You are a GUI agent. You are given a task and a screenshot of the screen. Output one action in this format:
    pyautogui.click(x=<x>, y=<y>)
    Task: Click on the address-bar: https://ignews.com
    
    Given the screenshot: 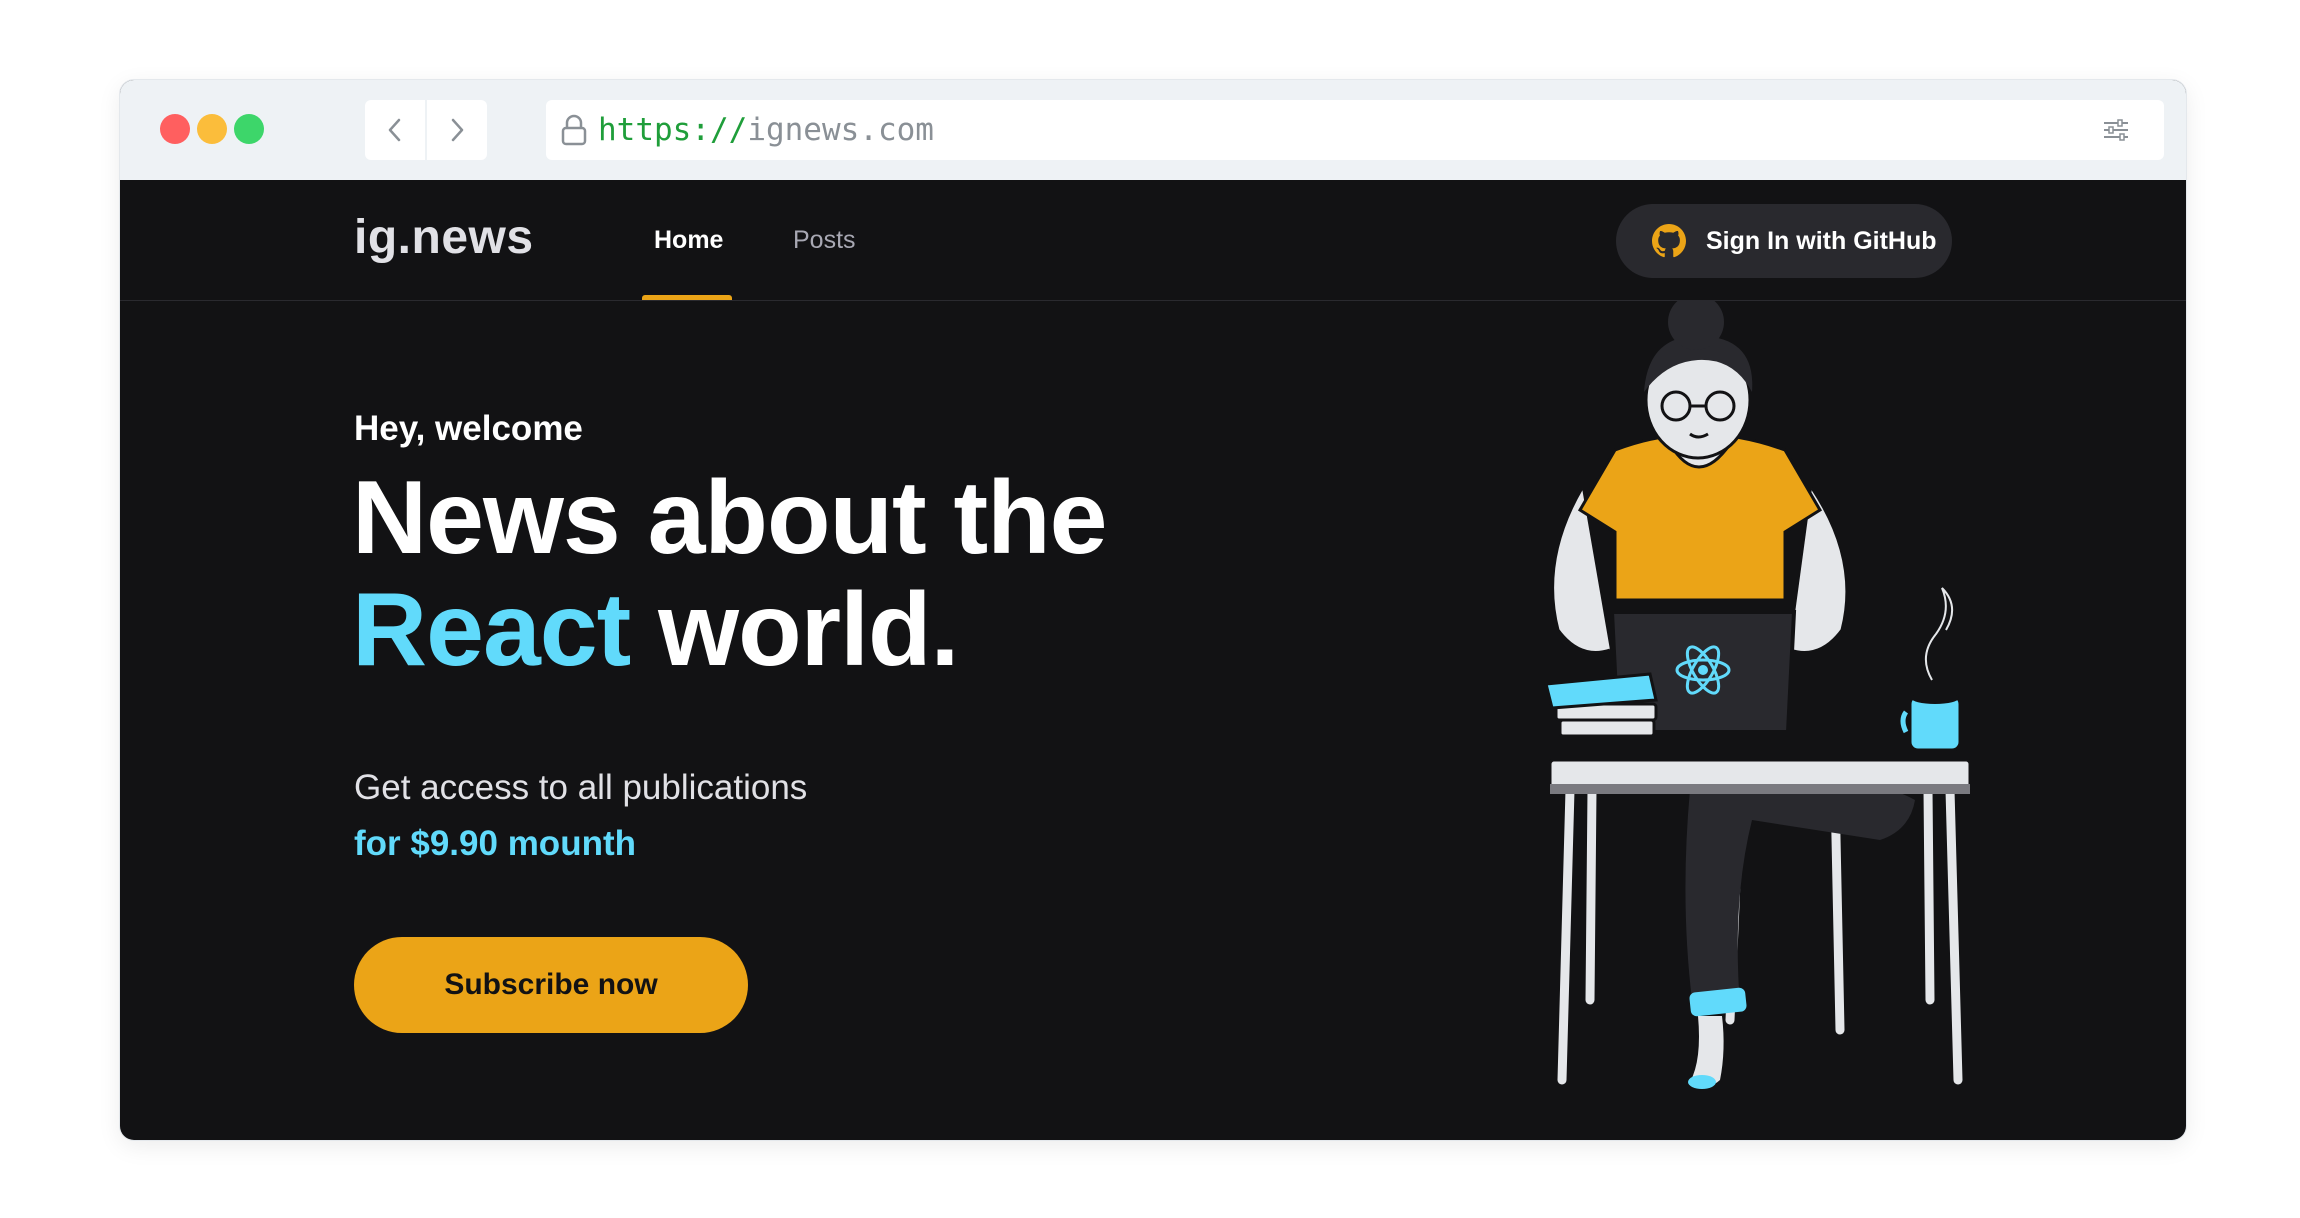 What is the action you would take?
    pyautogui.click(x=1355, y=130)
    